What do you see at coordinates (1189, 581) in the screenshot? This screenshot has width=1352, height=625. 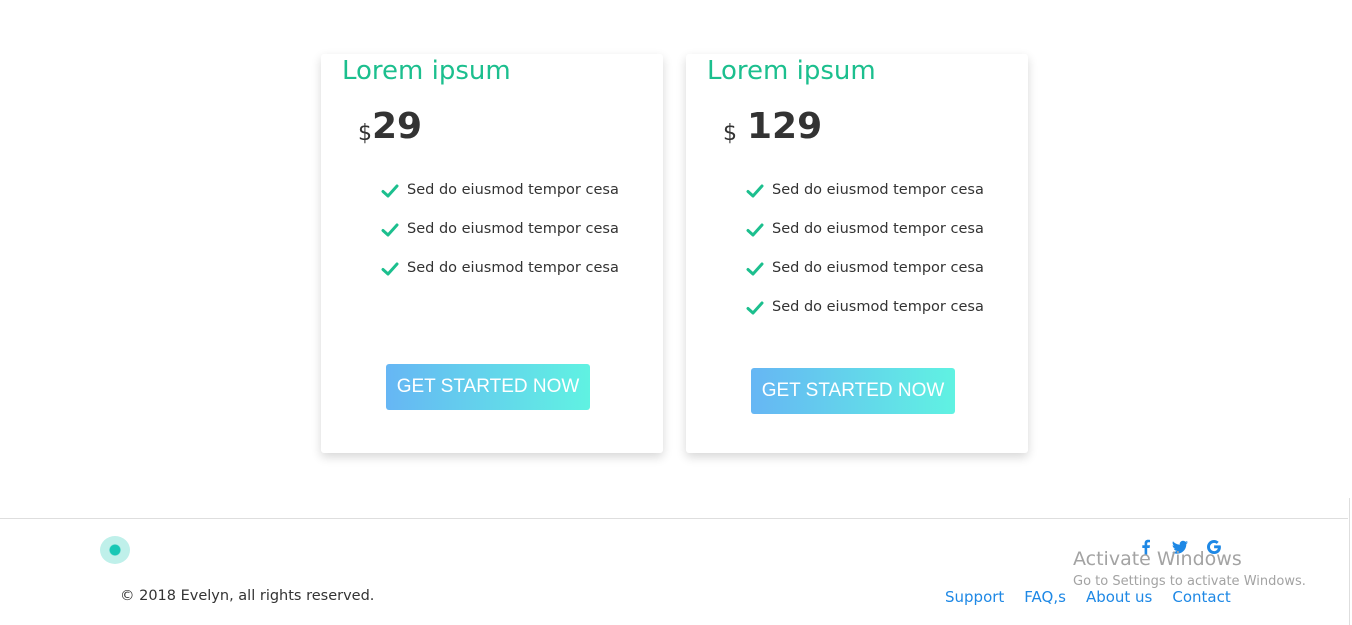 I see `activate-windows-subtitle: Go to Settings to activate Windows.` at bounding box center [1189, 581].